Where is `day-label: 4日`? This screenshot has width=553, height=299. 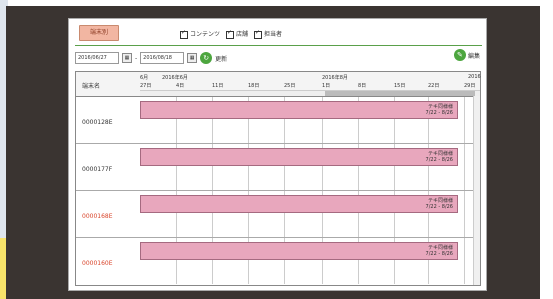 day-label: 4日 is located at coordinates (180, 86).